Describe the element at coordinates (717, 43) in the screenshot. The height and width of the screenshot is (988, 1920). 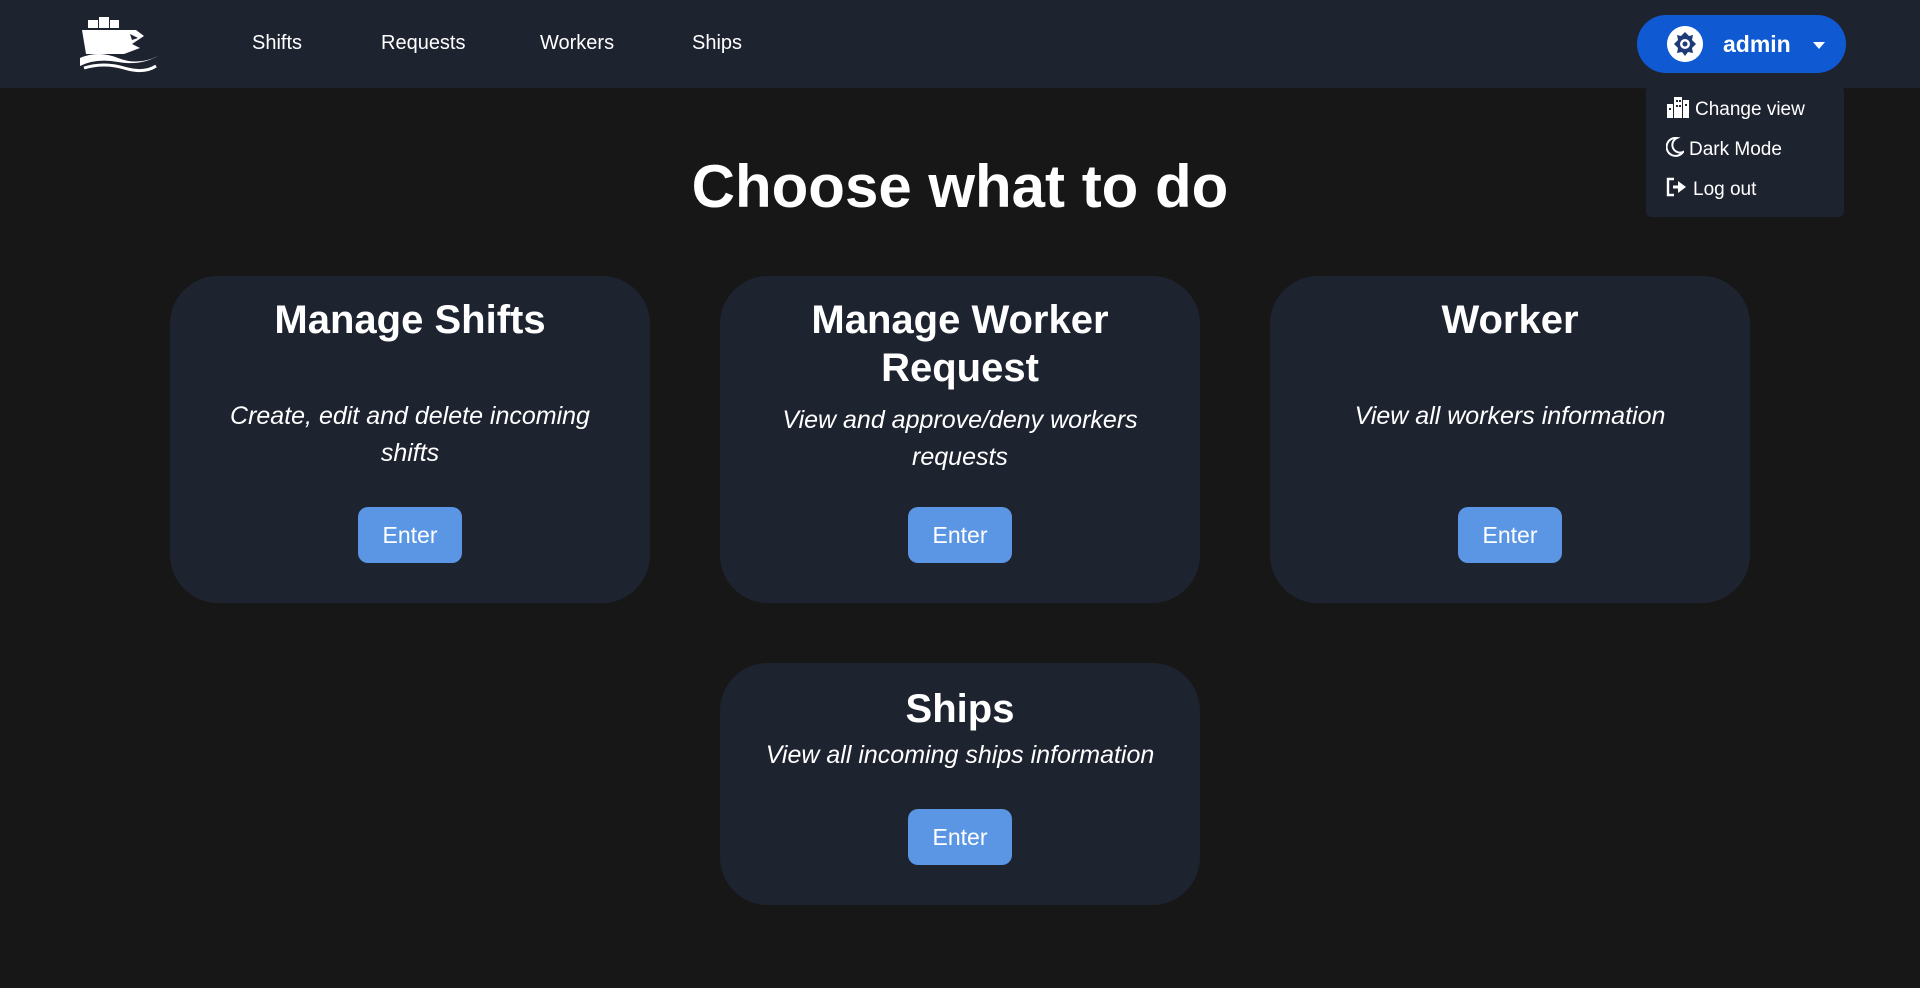
I see `nav-link-ships: Ships` at that location.